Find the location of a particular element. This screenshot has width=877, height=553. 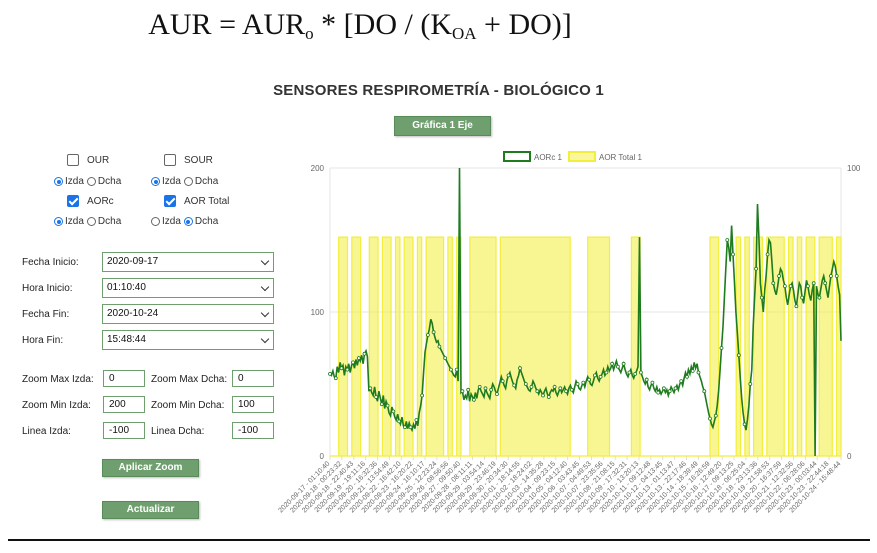

zoom-max-izda-input: 0 is located at coordinates (124, 378).